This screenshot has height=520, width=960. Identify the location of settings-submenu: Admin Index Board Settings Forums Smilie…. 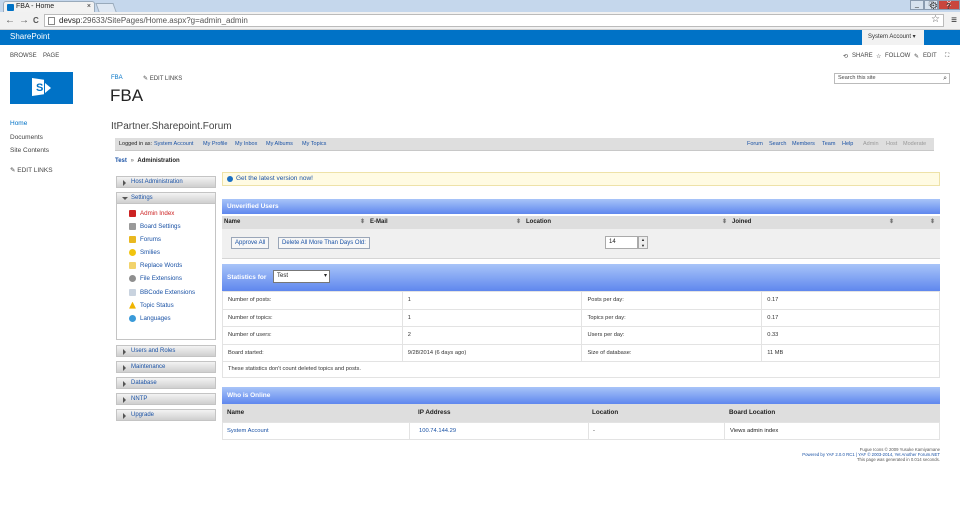
(166, 272).